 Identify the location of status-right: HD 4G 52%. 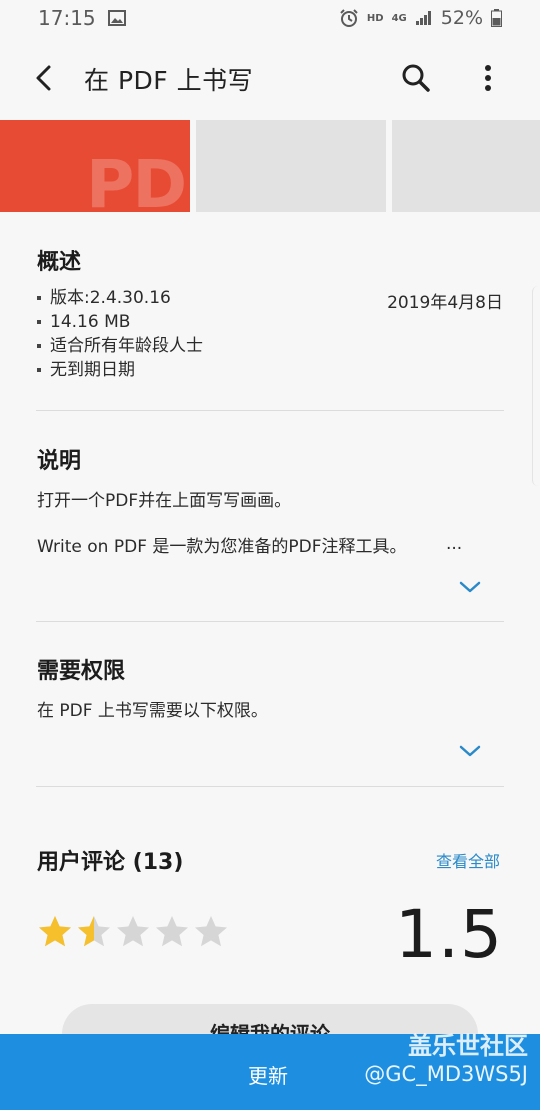
(420, 18).